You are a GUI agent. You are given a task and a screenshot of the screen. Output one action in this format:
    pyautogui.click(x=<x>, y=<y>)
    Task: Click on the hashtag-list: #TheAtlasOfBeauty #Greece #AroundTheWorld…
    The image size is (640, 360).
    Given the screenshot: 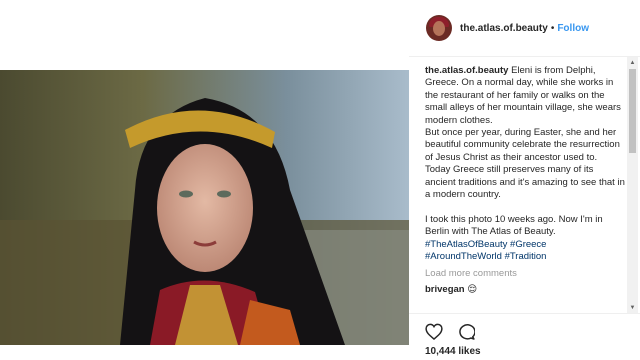 What is the action you would take?
    pyautogui.click(x=525, y=251)
    